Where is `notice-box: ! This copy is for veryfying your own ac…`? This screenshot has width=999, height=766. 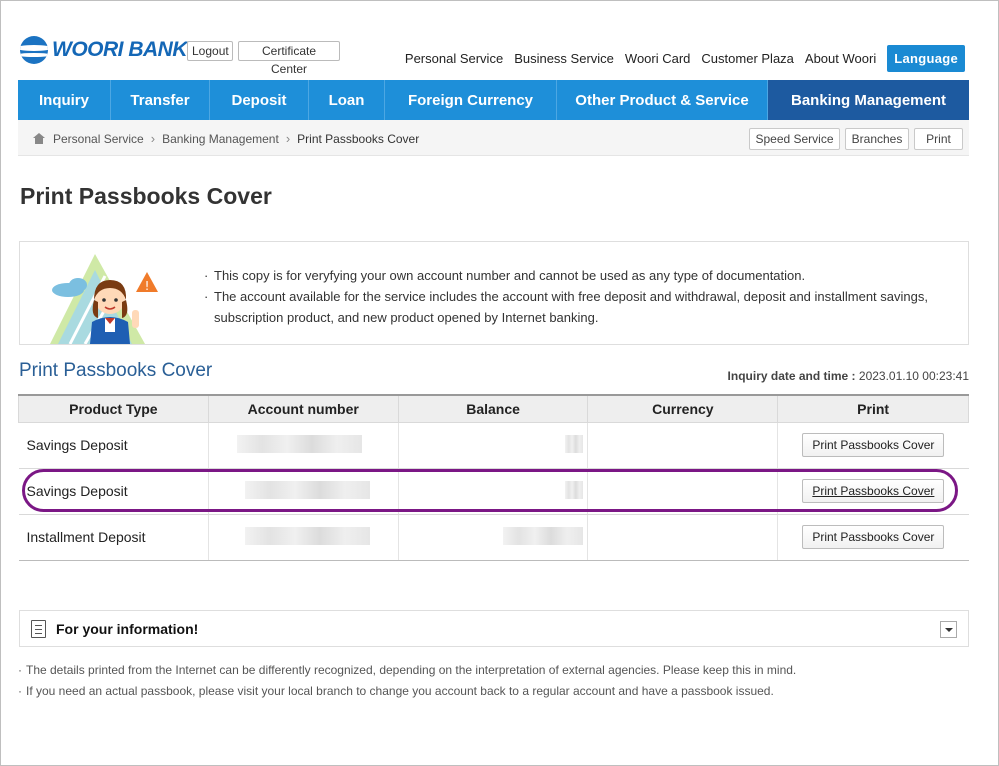
notice-box: ! This copy is for veryfying your own ac… is located at coordinates (494, 293).